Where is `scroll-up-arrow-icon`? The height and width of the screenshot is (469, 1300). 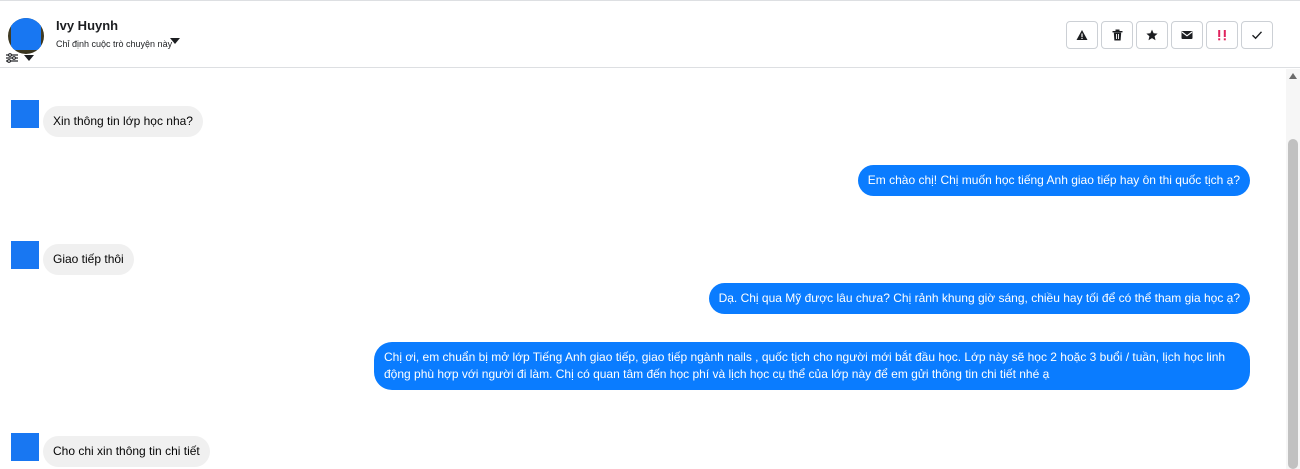 scroll-up-arrow-icon is located at coordinates (1293, 76).